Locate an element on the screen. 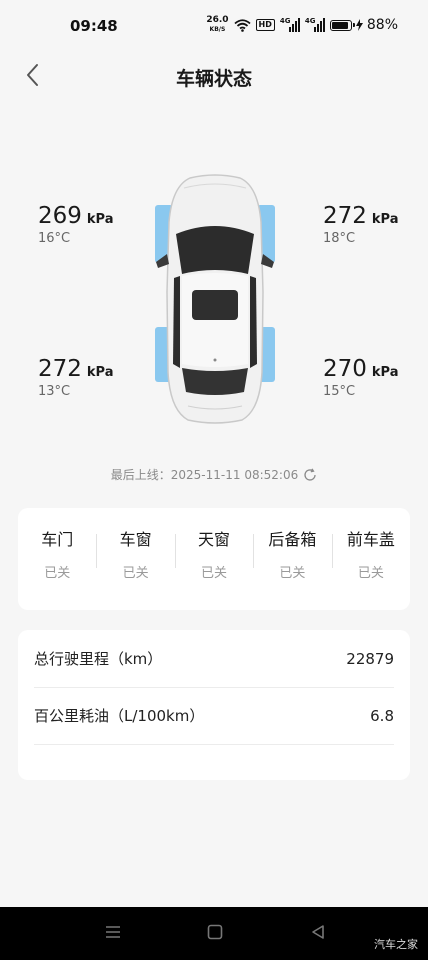 Image resolution: width=428 pixels, height=960 pixels. network-speed: 26.0 KB/S is located at coordinates (217, 25).